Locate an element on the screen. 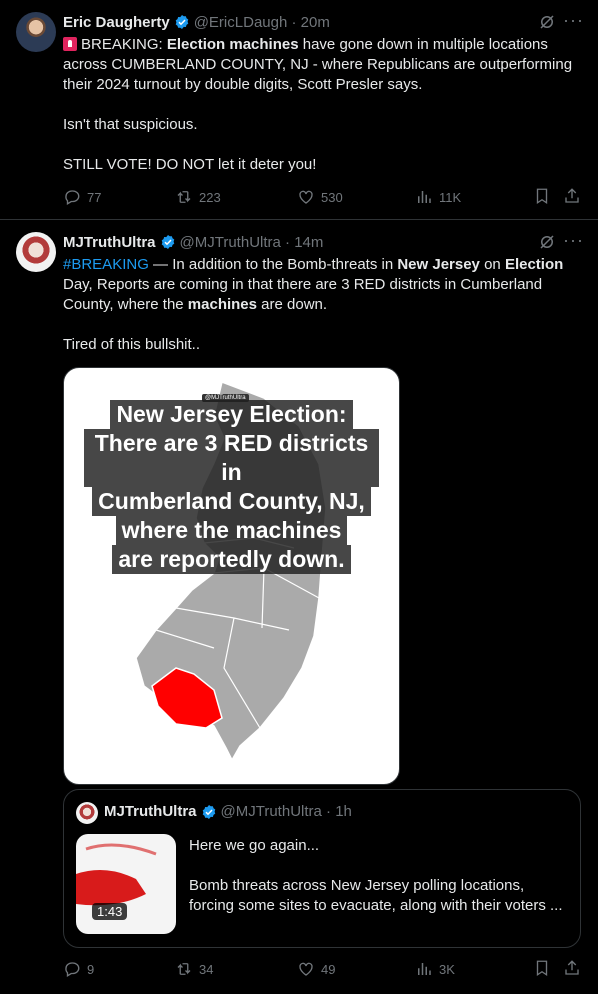 The height and width of the screenshot is (994, 598). caption-line: are reportedly down. is located at coordinates (231, 559).